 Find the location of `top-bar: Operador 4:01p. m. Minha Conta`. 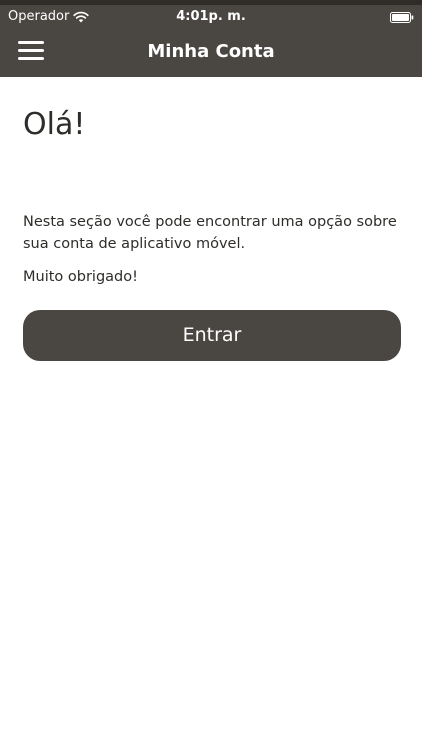

top-bar: Operador 4:01p. m. Minha Conta is located at coordinates (211, 38).